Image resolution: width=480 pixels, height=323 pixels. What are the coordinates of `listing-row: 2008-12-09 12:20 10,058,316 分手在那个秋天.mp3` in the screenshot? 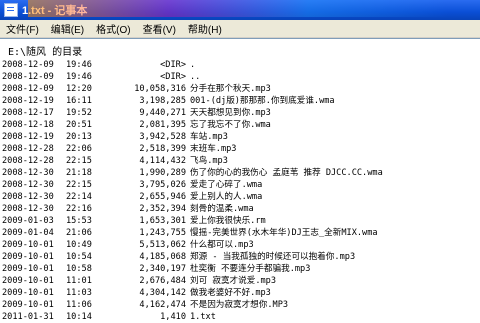 It's located at (240, 89).